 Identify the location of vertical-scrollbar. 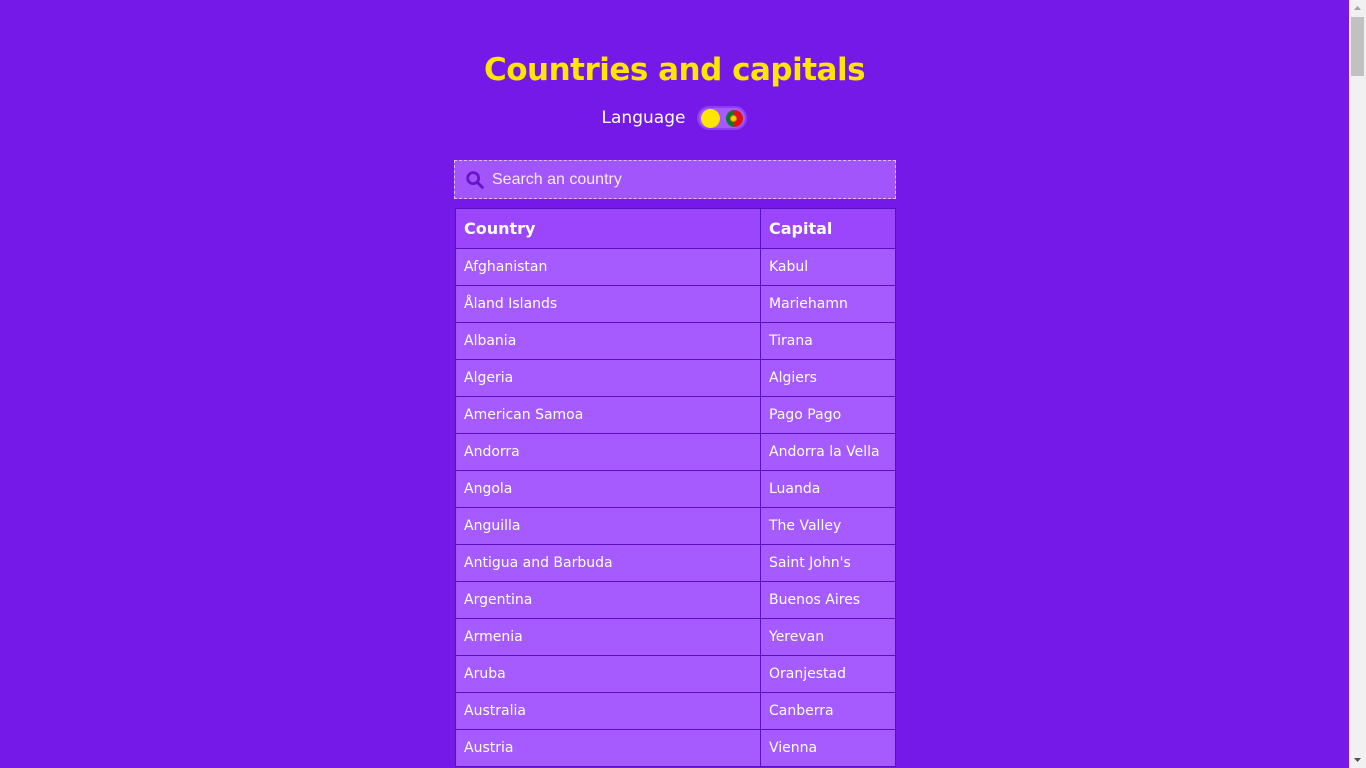
(1357, 384).